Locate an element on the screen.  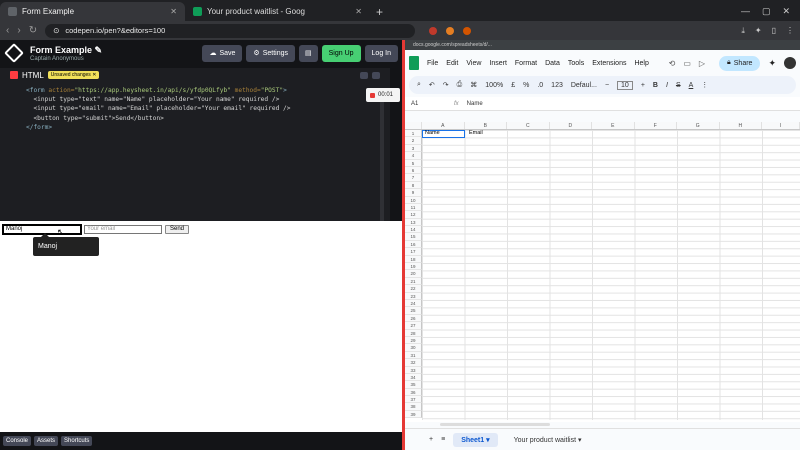
editor-settings-icon is located at coordinates (364, 75).